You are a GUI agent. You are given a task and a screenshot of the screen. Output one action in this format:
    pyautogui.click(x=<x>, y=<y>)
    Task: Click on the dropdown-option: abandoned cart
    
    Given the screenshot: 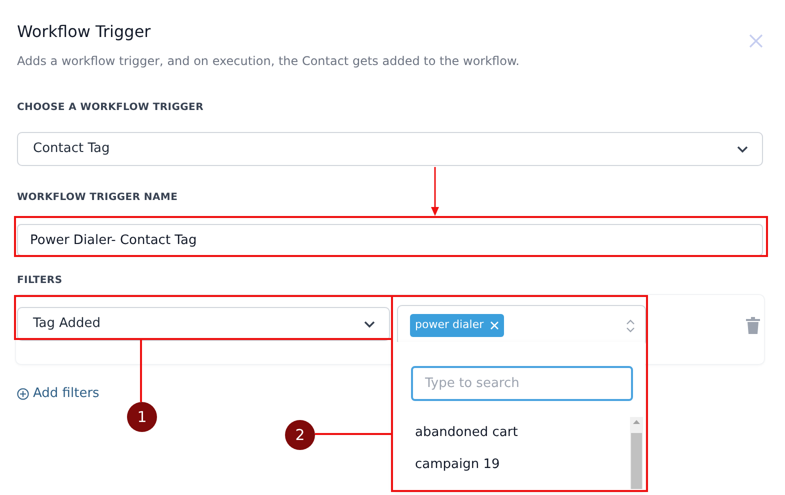 What is the action you would take?
    pyautogui.click(x=511, y=432)
    